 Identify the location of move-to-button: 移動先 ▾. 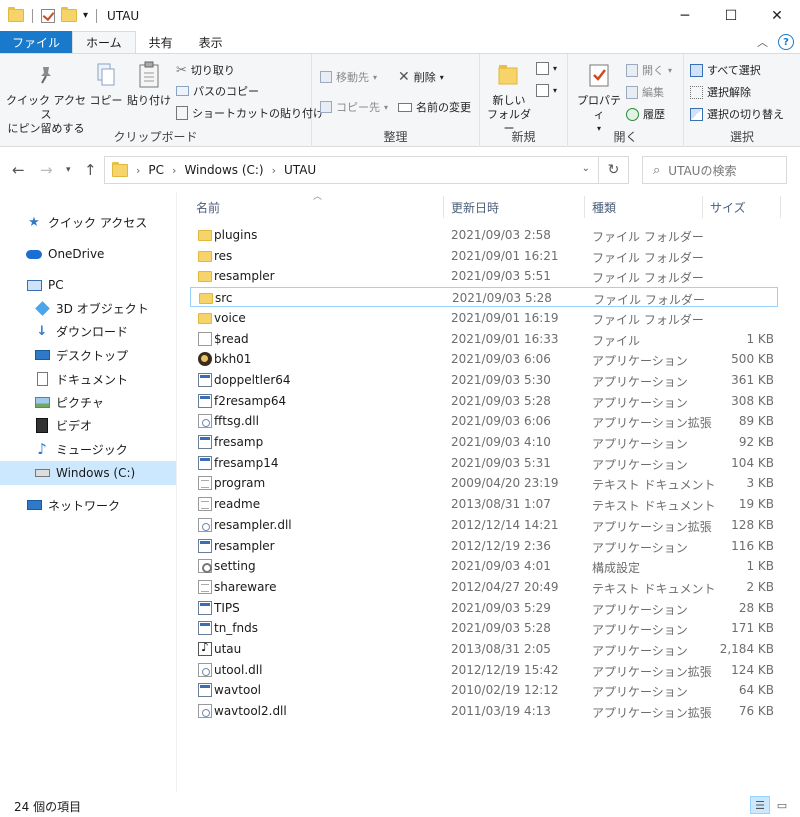
(348, 77).